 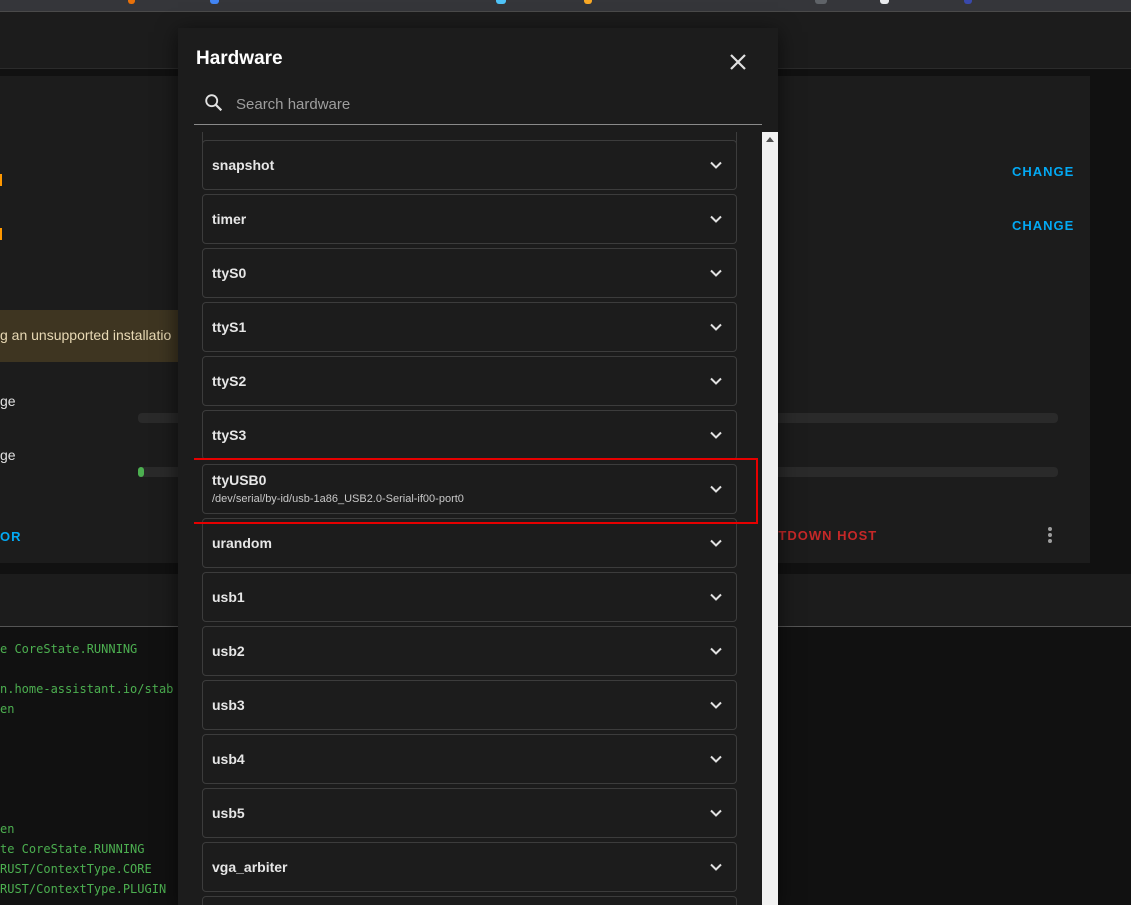 I want to click on dots-vertical-icon, so click(x=1050, y=536).